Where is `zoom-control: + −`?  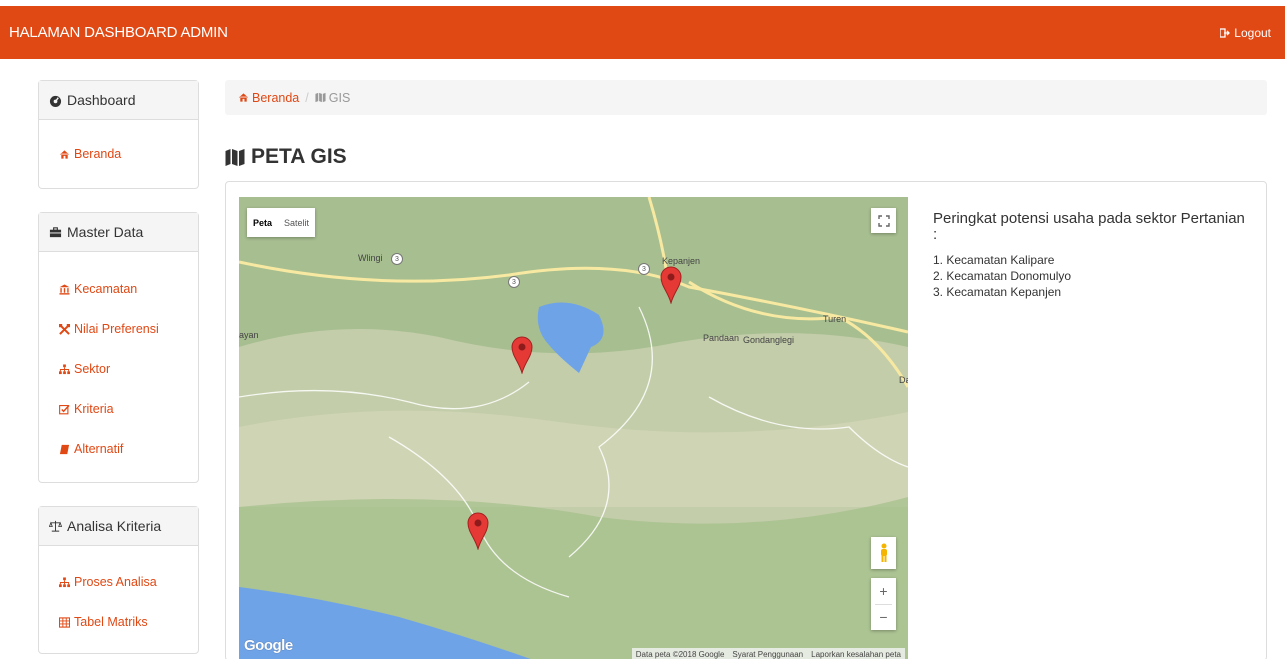 zoom-control: + − is located at coordinates (883, 604).